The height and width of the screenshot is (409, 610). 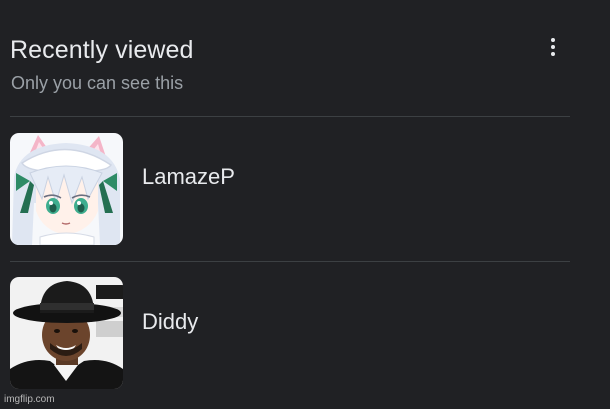 What do you see at coordinates (170, 321) in the screenshot?
I see `item-name: Diddy` at bounding box center [170, 321].